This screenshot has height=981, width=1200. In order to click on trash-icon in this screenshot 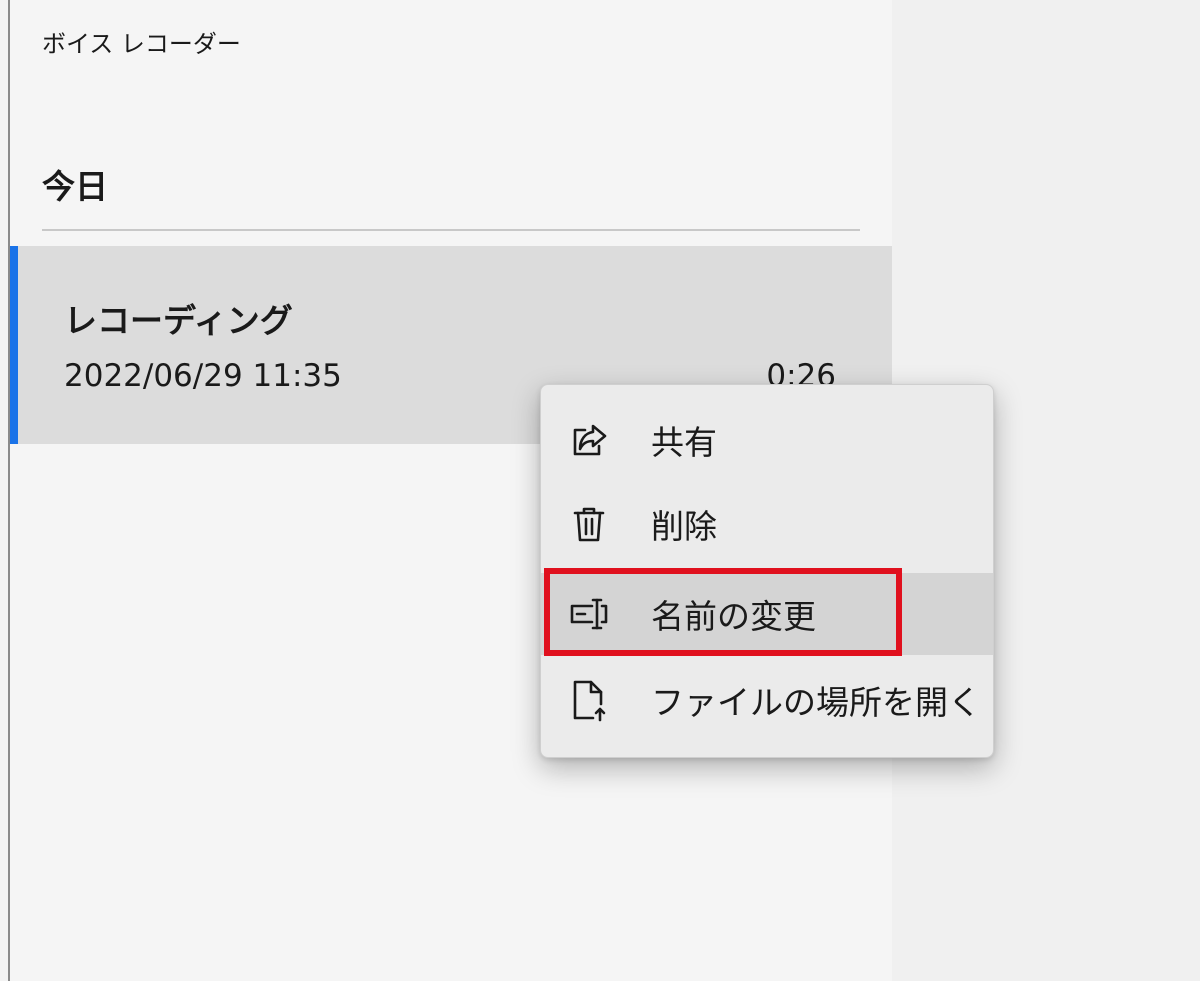, I will do `click(589, 524)`.